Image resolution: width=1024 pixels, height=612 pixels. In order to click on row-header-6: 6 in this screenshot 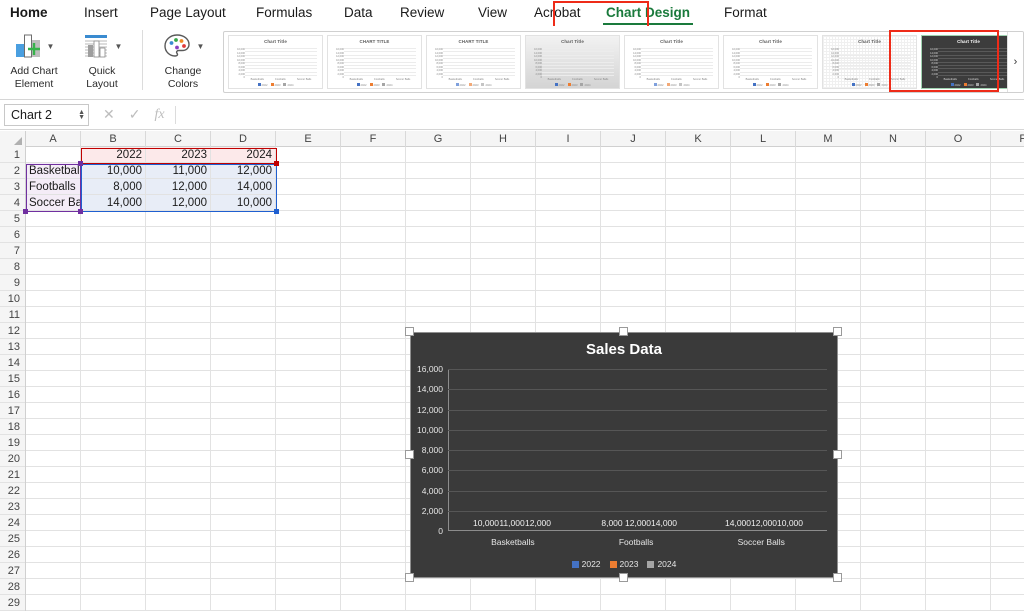, I will do `click(12, 235)`.